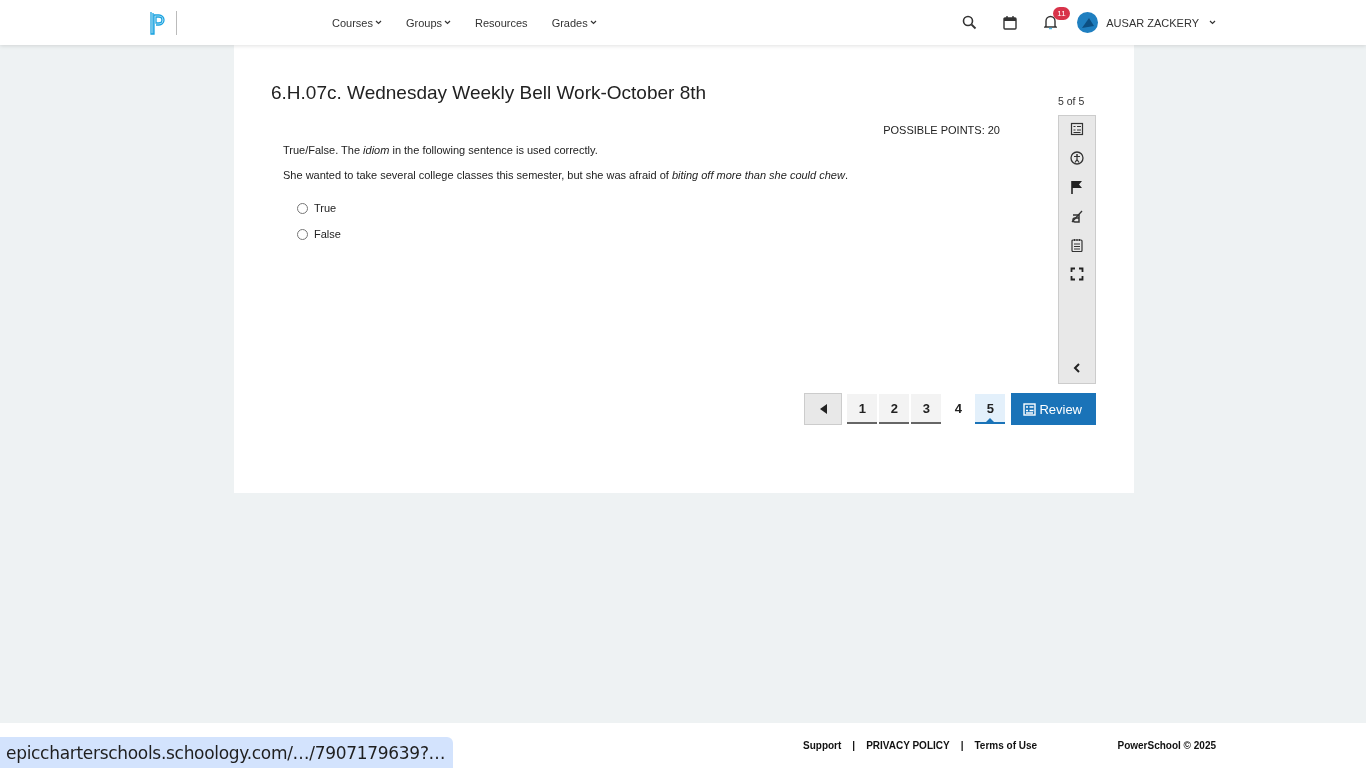 The image size is (1366, 768). I want to click on search-icon, so click(970, 22).